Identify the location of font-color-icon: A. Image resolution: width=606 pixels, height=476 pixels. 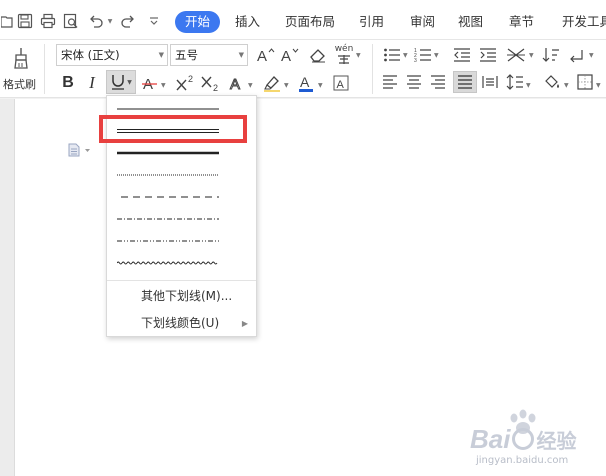
(306, 83).